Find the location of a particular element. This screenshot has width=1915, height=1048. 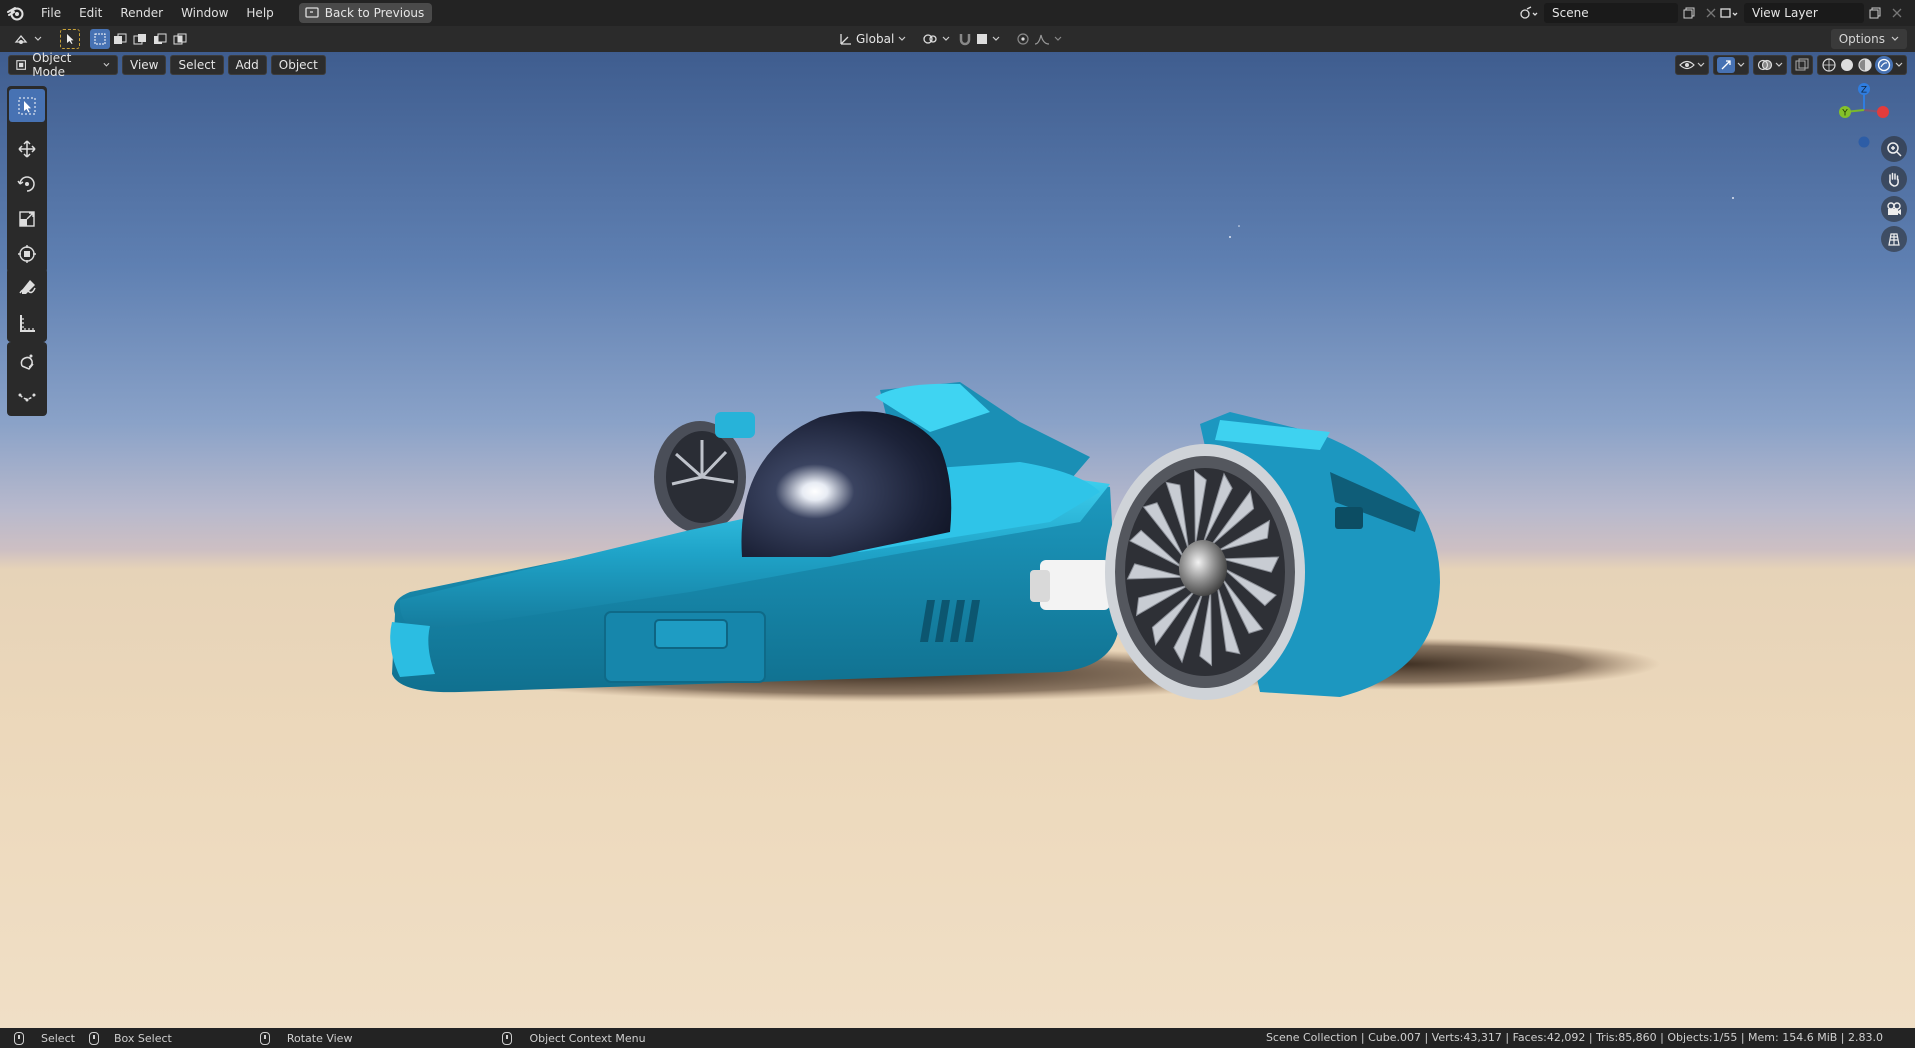

snap-toggle is located at coordinates (979, 39).